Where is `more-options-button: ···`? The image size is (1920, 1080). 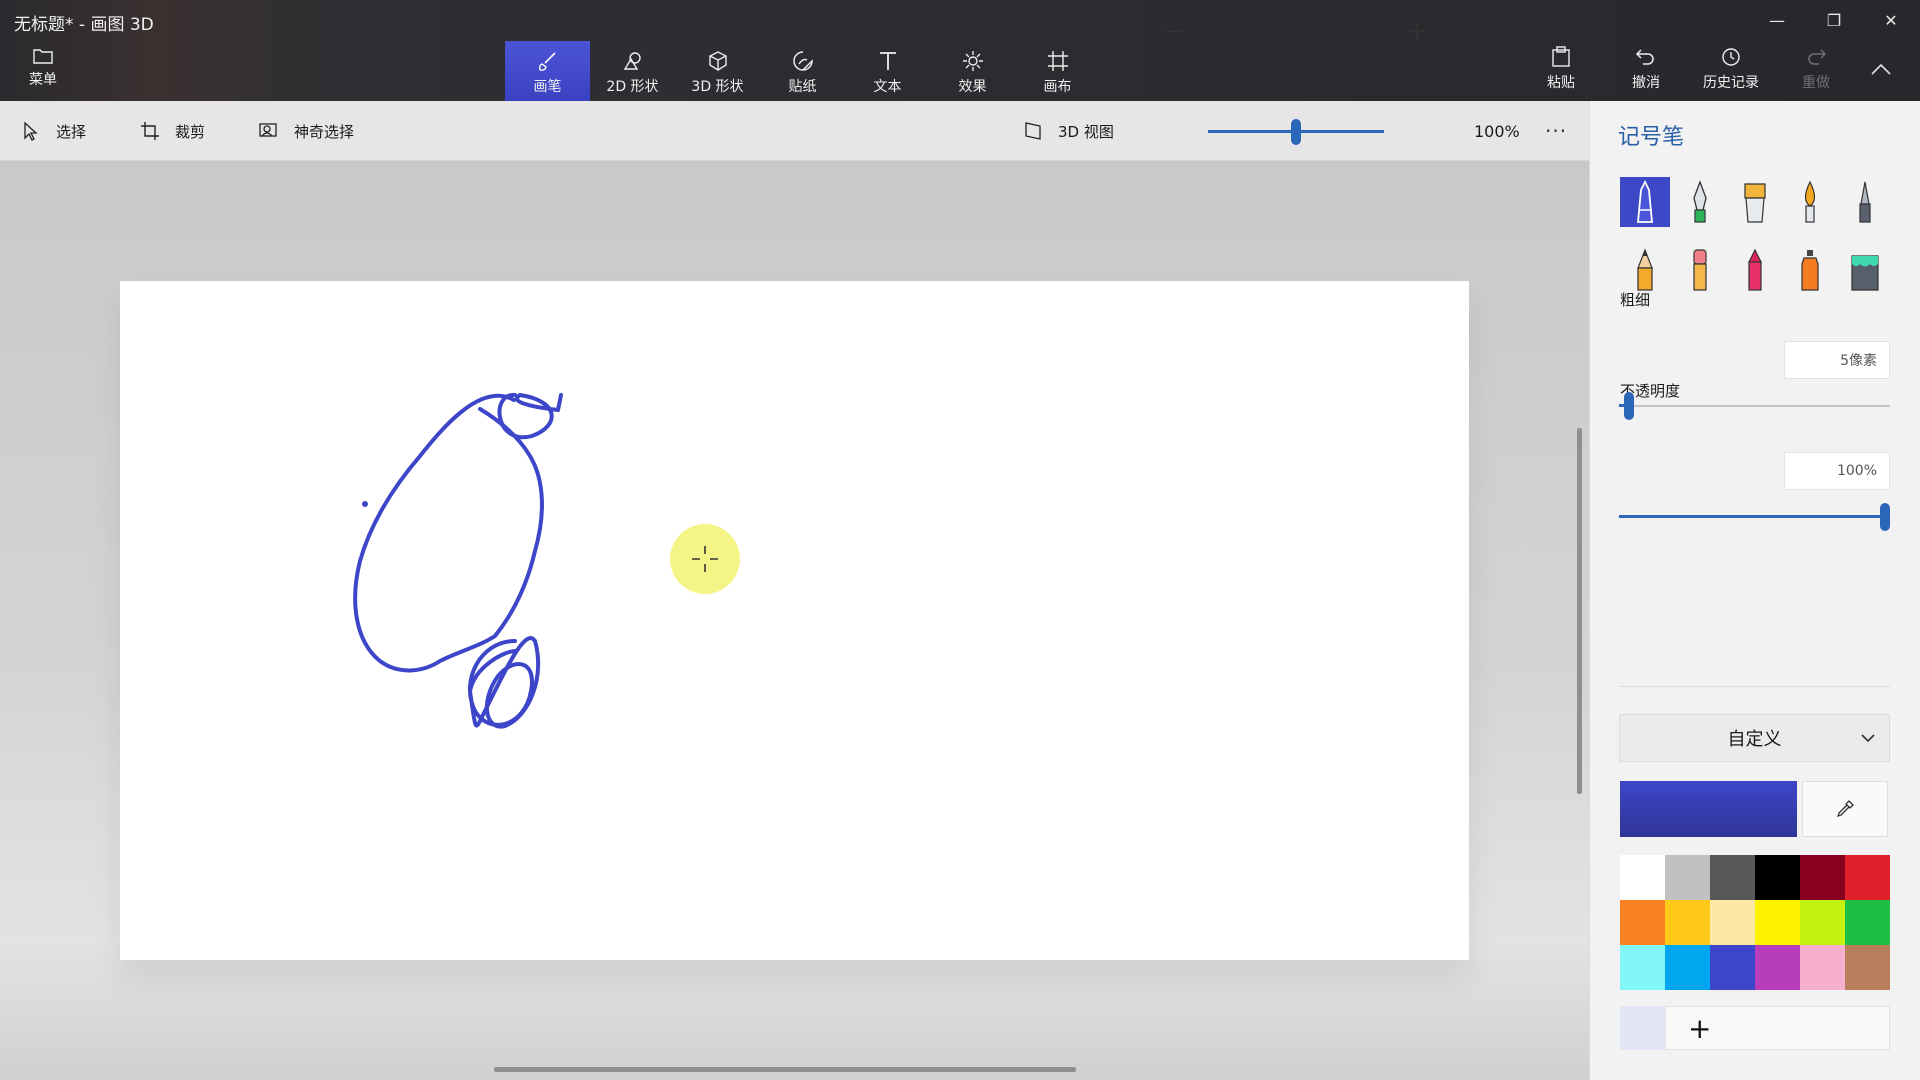 more-options-button: ··· is located at coordinates (1556, 131).